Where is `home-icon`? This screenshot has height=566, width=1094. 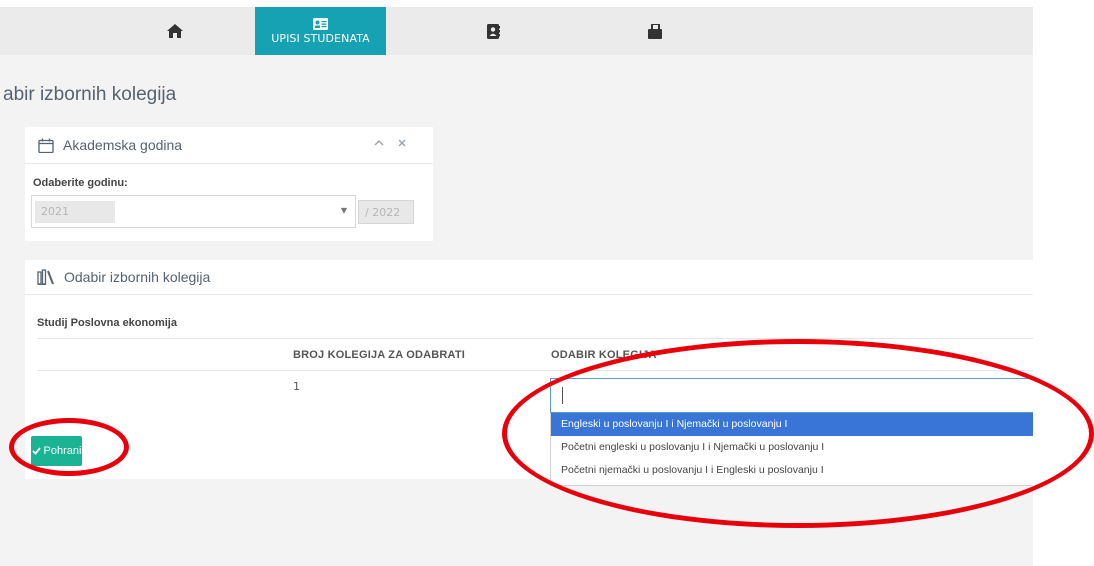
home-icon is located at coordinates (175, 31).